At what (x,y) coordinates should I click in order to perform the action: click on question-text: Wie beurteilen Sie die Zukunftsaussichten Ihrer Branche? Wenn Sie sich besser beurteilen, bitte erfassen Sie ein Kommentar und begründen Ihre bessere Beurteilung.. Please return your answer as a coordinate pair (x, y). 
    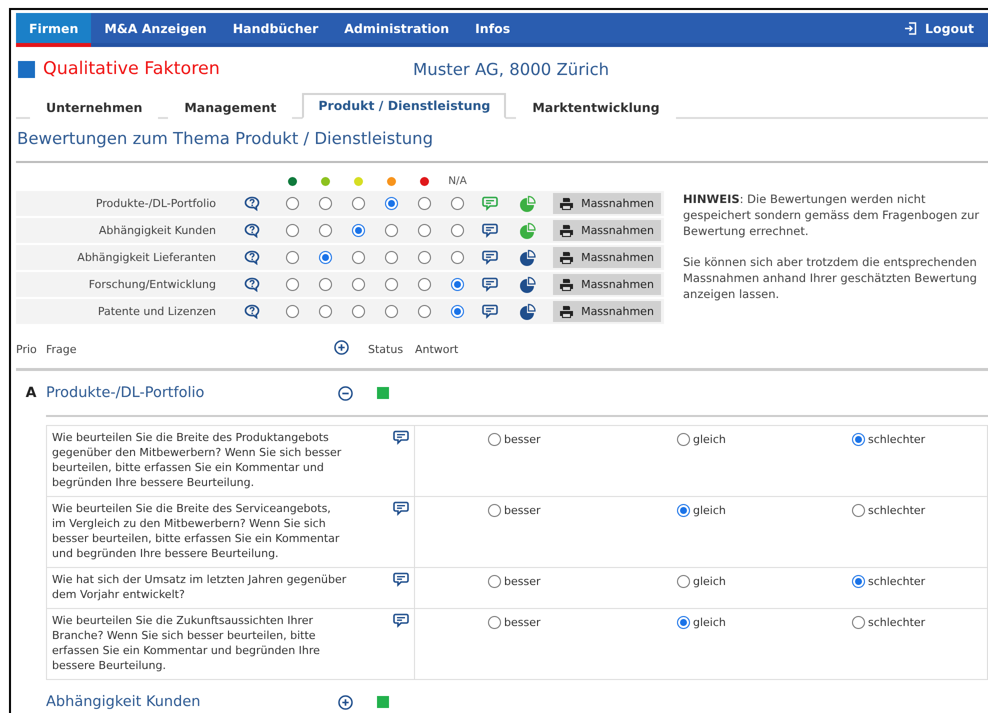
    Looking at the image, I should click on (186, 643).